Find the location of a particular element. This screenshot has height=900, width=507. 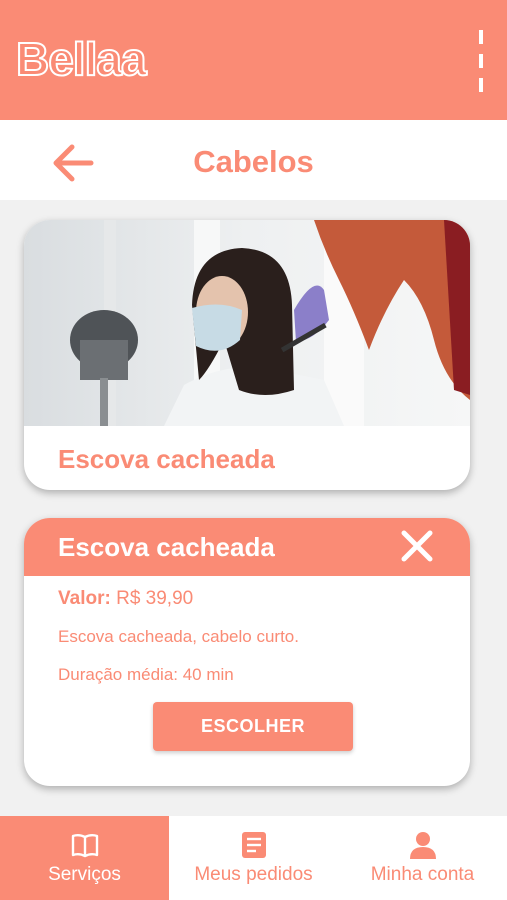

price-value: R$ 39,90 is located at coordinates (155, 598).